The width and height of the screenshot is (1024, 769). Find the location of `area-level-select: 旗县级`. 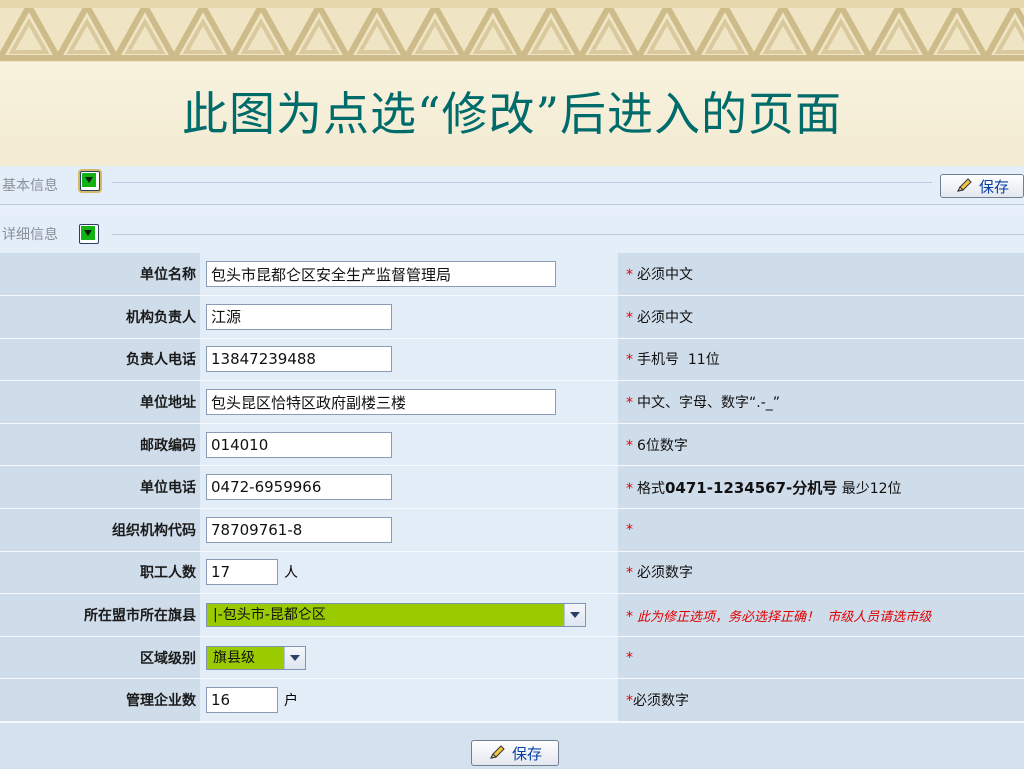

area-level-select: 旗县级 is located at coordinates (256, 657).